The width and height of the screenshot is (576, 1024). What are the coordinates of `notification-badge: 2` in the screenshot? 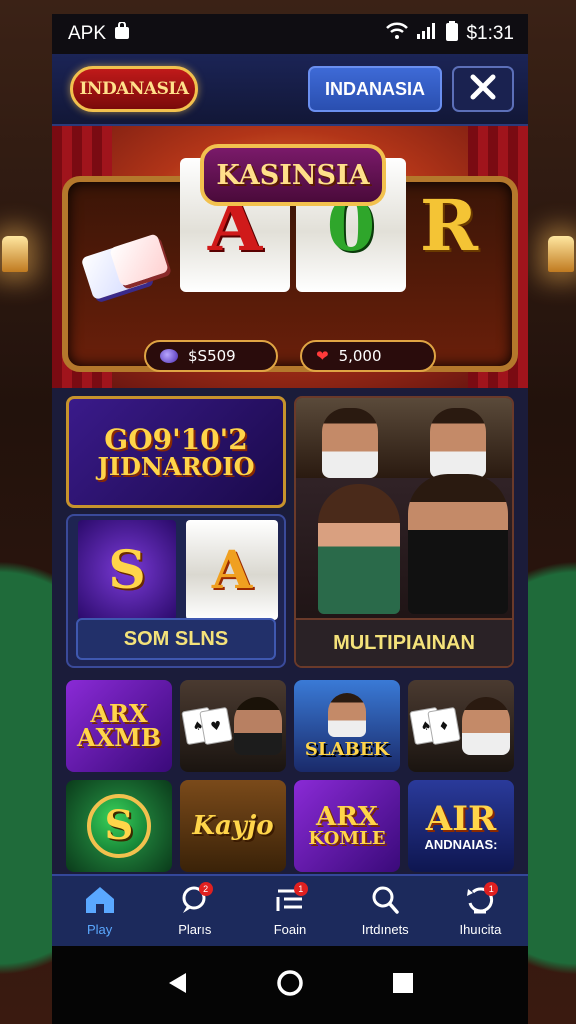 It's located at (205, 889).